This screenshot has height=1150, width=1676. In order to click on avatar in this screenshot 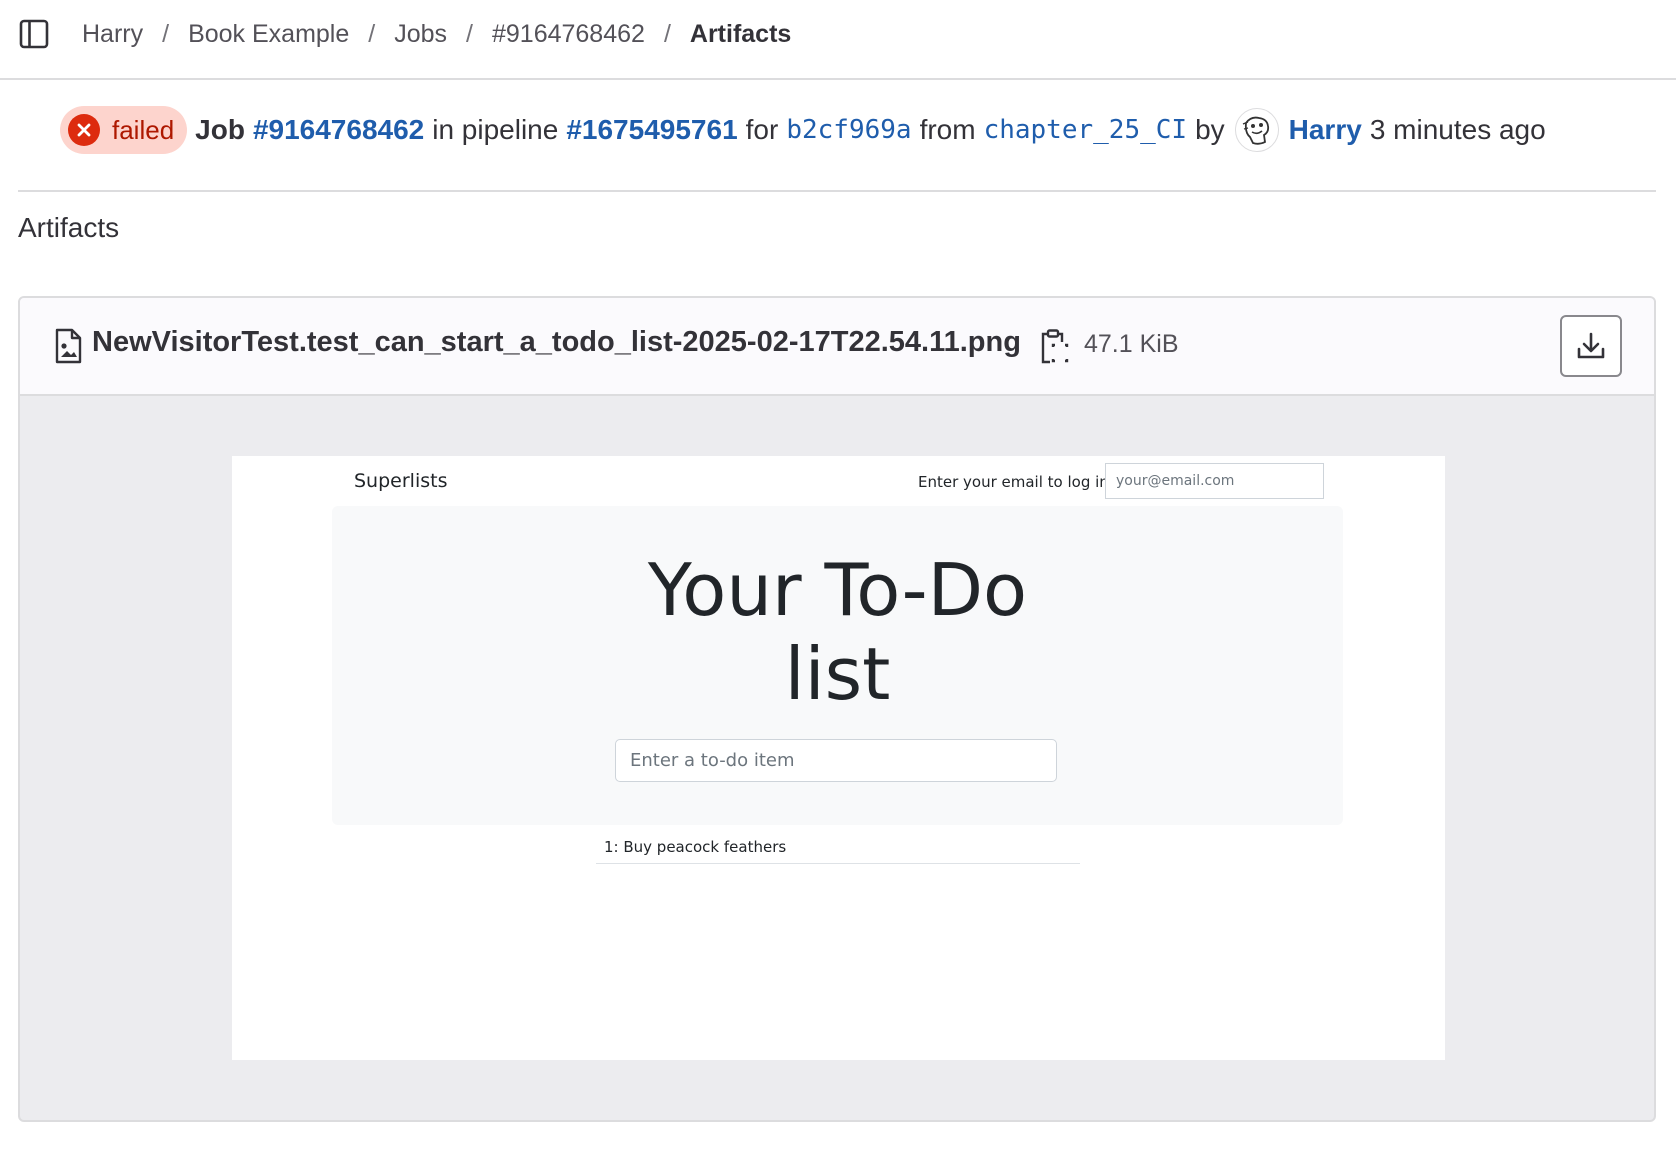, I will do `click(1256, 130)`.